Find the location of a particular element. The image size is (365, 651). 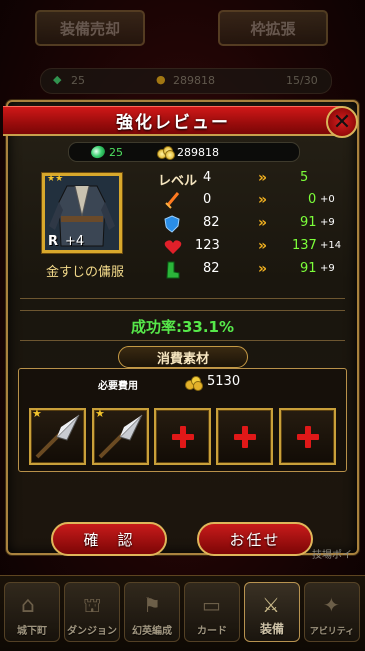

equipment-icon: ⚔ is located at coordinates (271, 605).